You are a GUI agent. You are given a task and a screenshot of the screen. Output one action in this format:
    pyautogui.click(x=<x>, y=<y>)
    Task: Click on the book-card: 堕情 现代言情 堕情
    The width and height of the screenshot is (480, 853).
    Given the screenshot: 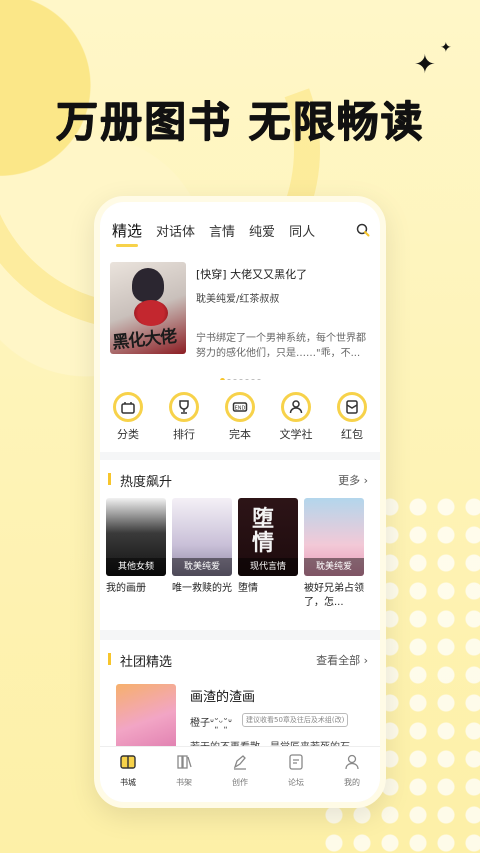 What is the action you would take?
    pyautogui.click(x=268, y=554)
    